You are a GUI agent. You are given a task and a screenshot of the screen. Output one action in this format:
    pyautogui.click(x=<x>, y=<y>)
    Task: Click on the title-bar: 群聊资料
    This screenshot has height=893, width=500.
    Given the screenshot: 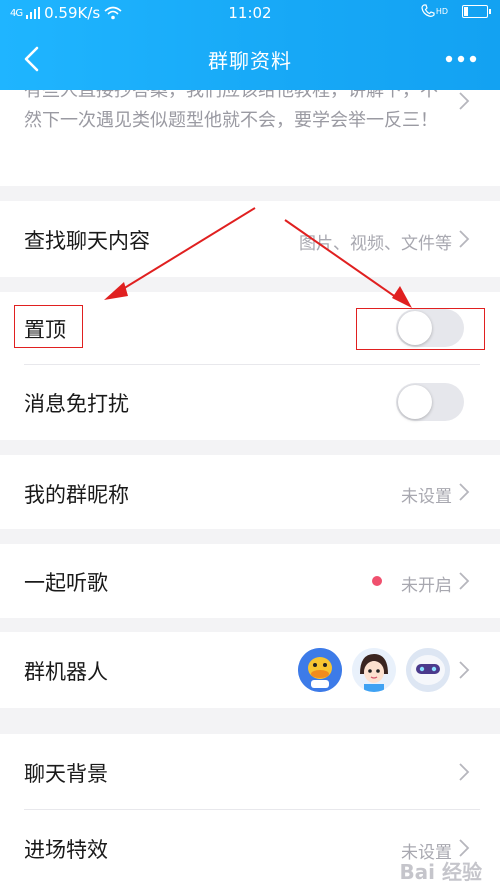 What is the action you would take?
    pyautogui.click(x=250, y=59)
    